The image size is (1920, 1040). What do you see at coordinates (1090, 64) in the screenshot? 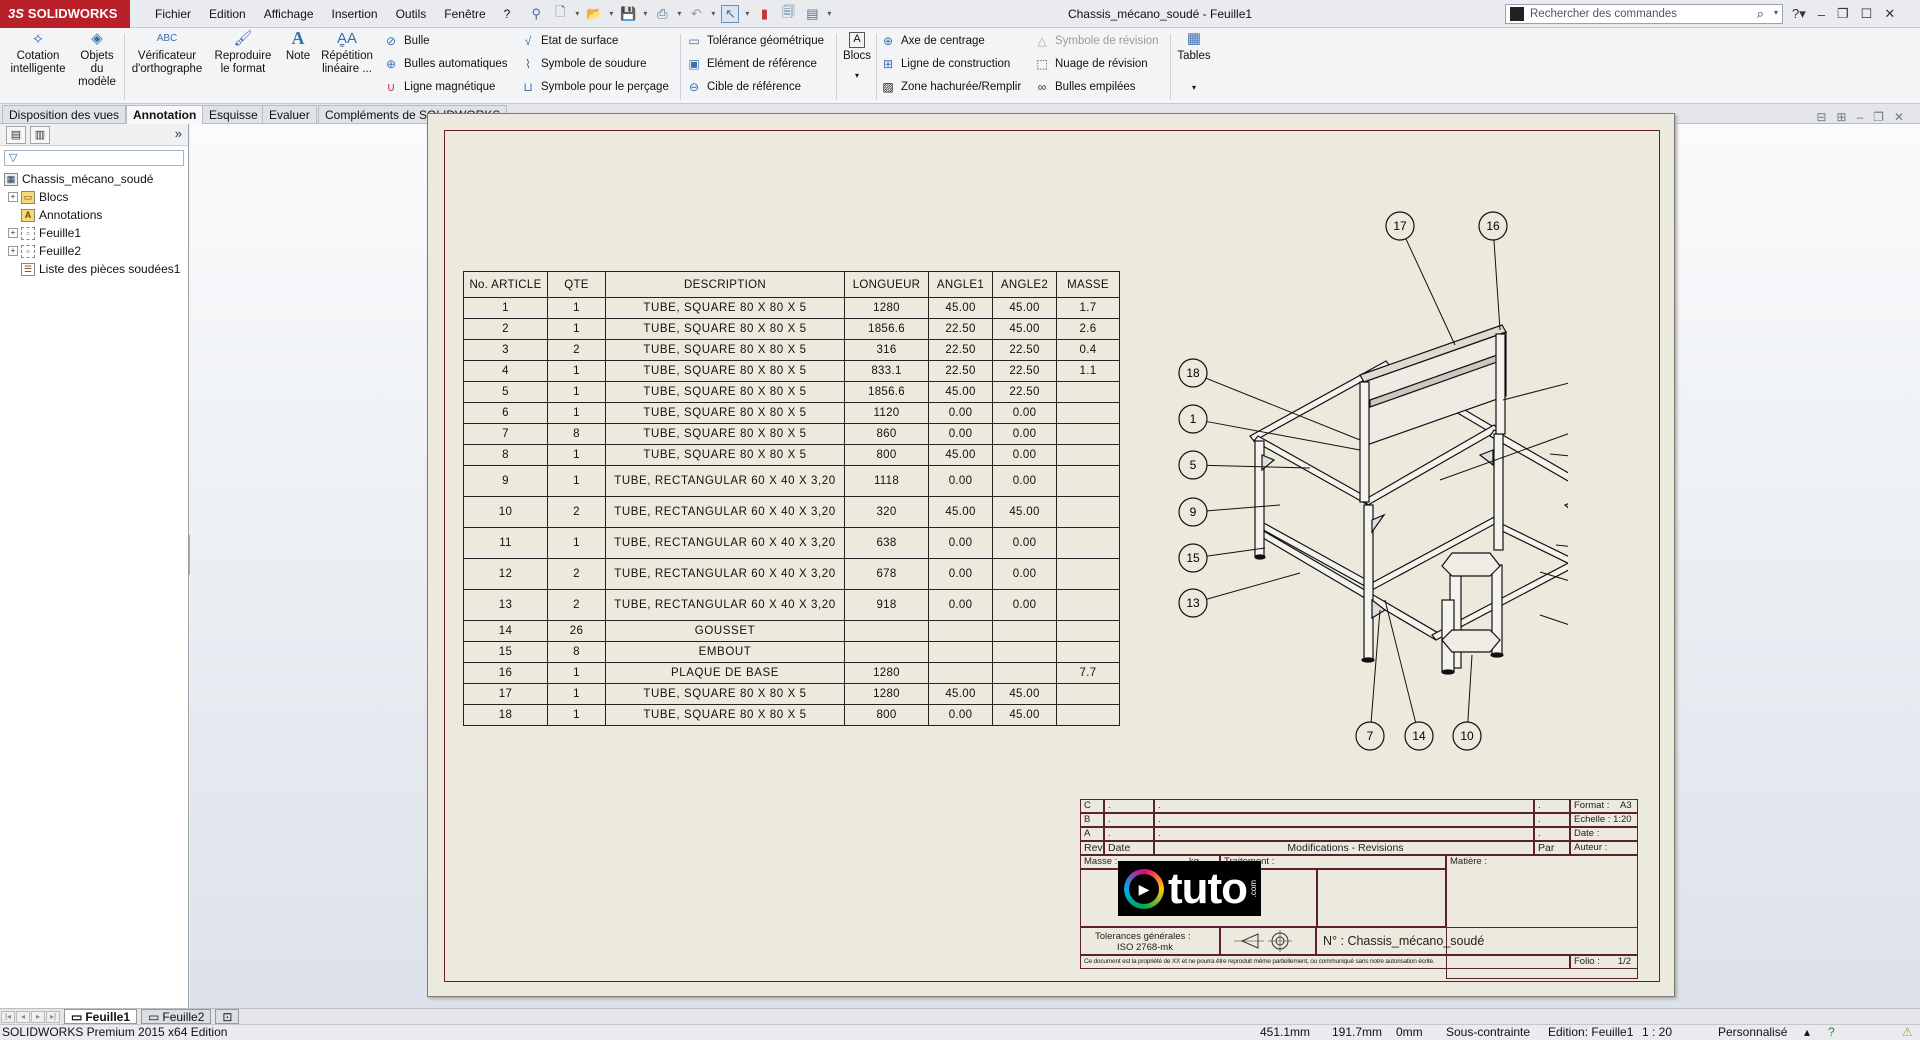
I see `revision-cloud-button: ⬚ Nuage de révision` at bounding box center [1090, 64].